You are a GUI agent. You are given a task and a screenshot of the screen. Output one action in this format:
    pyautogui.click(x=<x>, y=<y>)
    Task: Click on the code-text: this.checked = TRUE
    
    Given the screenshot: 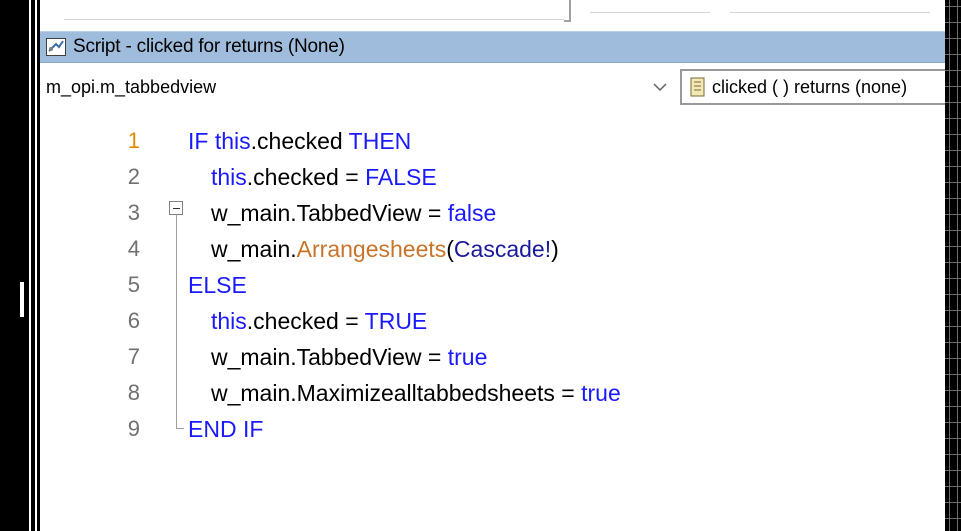 What is the action you would take?
    pyautogui.click(x=319, y=321)
    